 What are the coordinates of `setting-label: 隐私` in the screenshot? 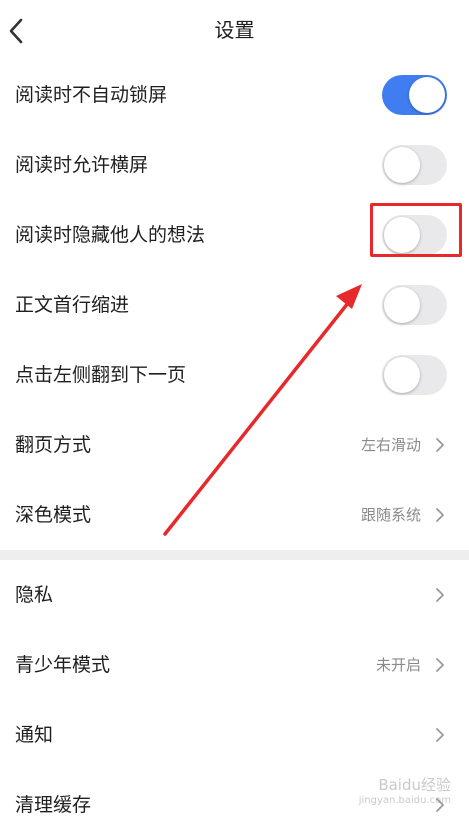 It's located at (34, 595).